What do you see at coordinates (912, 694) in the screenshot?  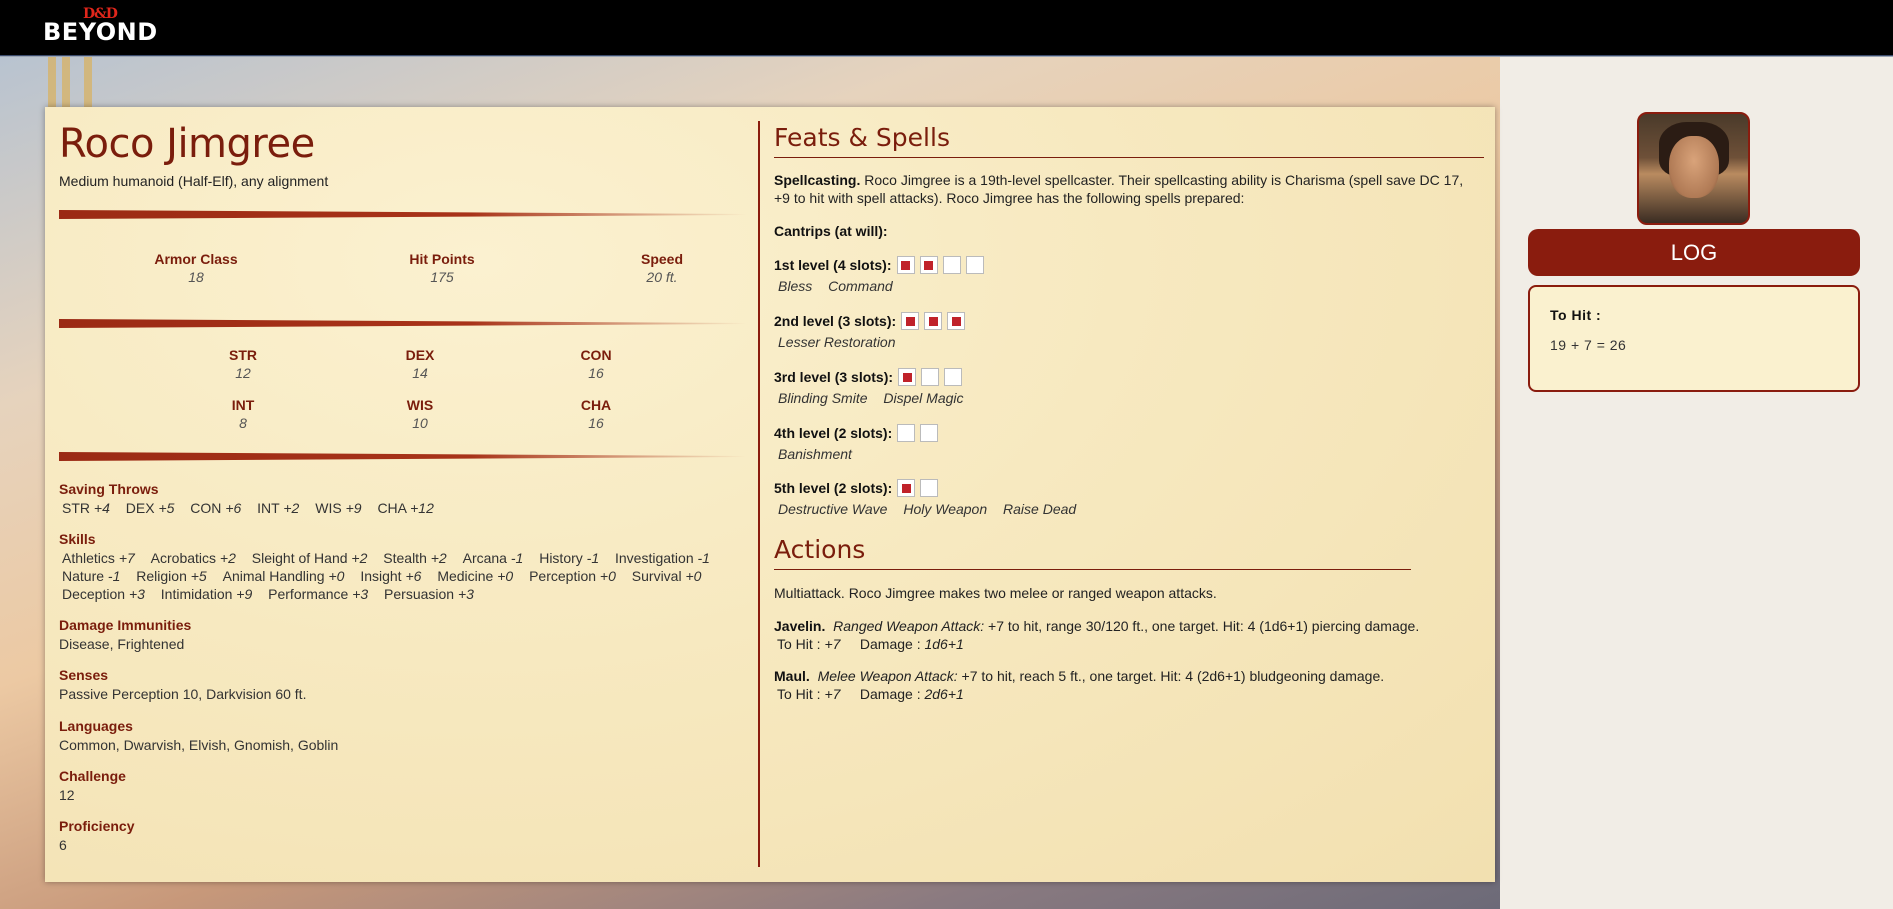 I see `damage-roll: Damage : 2d6+1` at bounding box center [912, 694].